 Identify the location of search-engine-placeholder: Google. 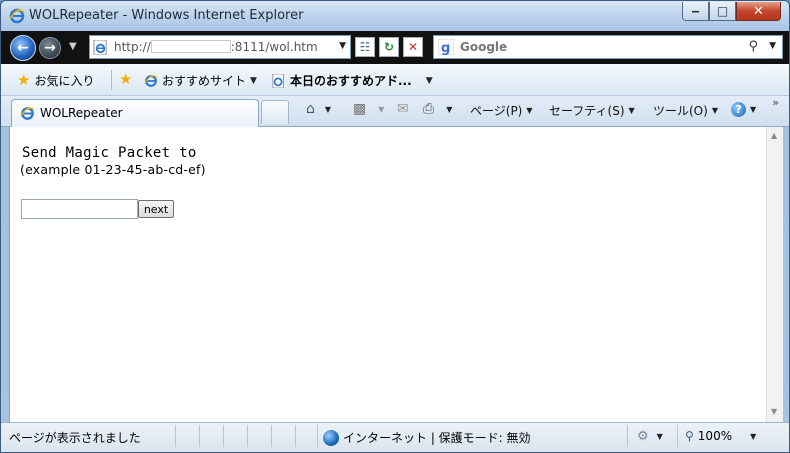
(484, 47).